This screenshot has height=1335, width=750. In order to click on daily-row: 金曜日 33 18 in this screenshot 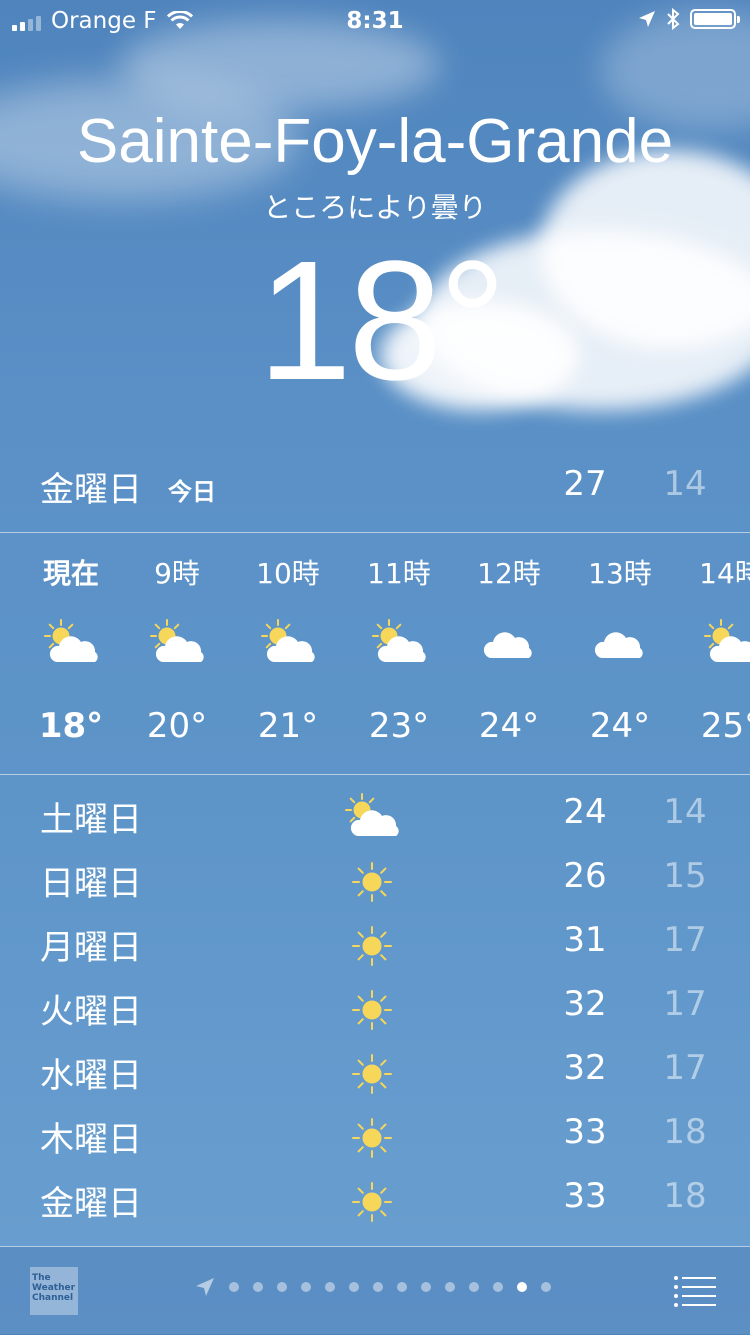, I will do `click(375, 1204)`.